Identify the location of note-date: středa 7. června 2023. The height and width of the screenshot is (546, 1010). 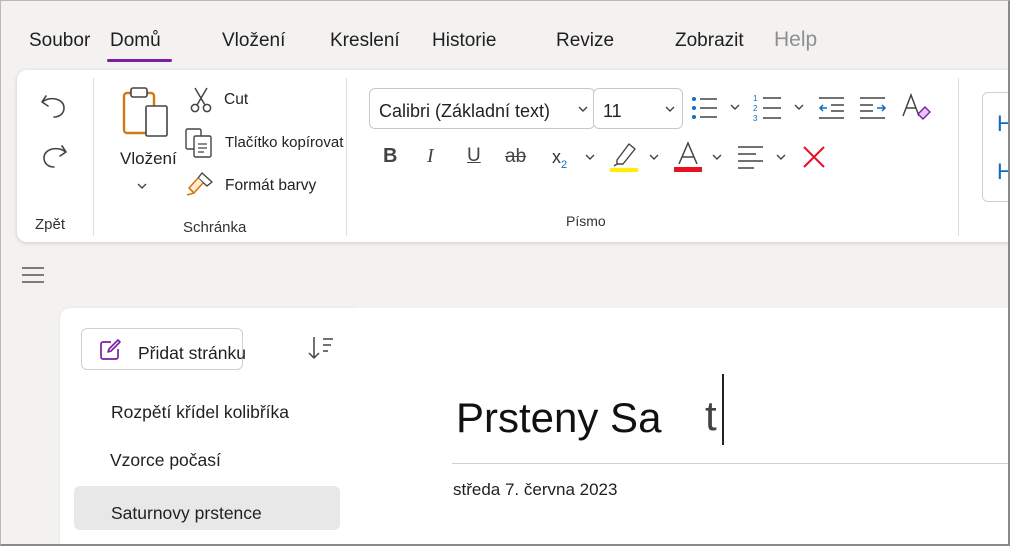
(535, 489).